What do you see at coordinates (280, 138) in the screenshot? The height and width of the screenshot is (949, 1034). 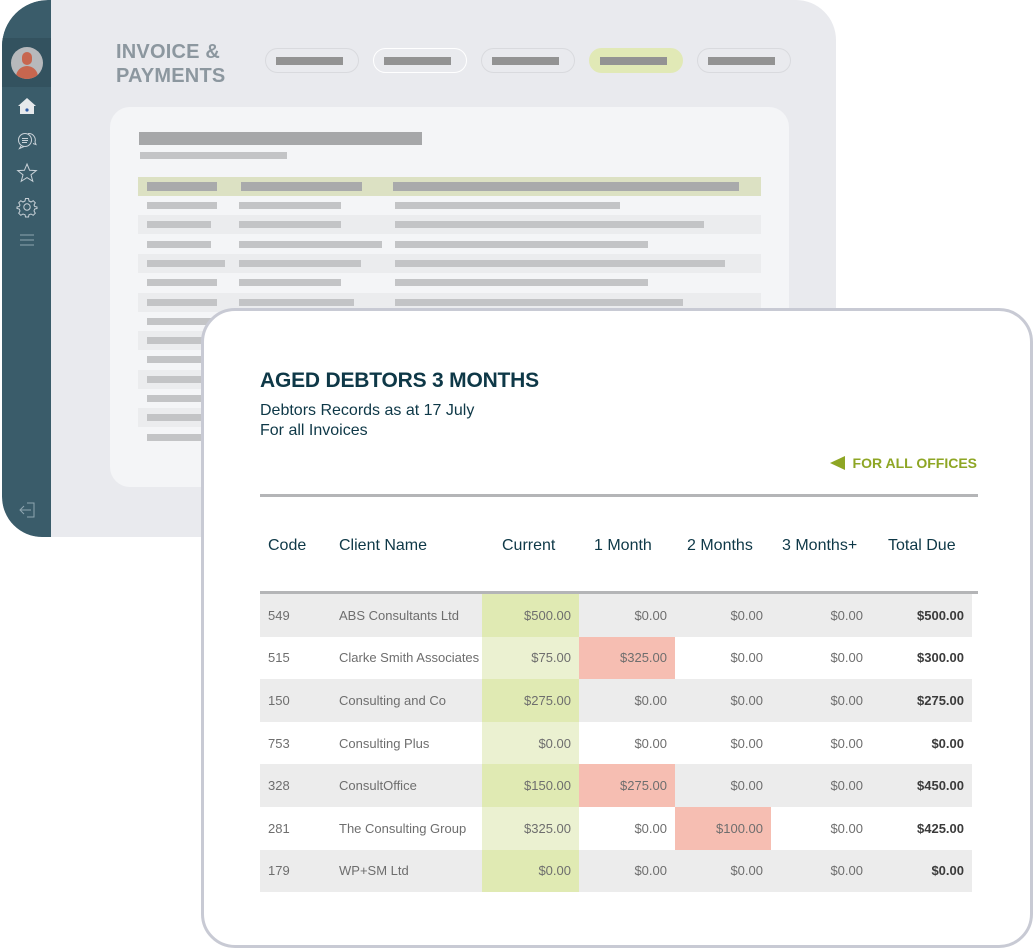 I see `placeholder-heading` at bounding box center [280, 138].